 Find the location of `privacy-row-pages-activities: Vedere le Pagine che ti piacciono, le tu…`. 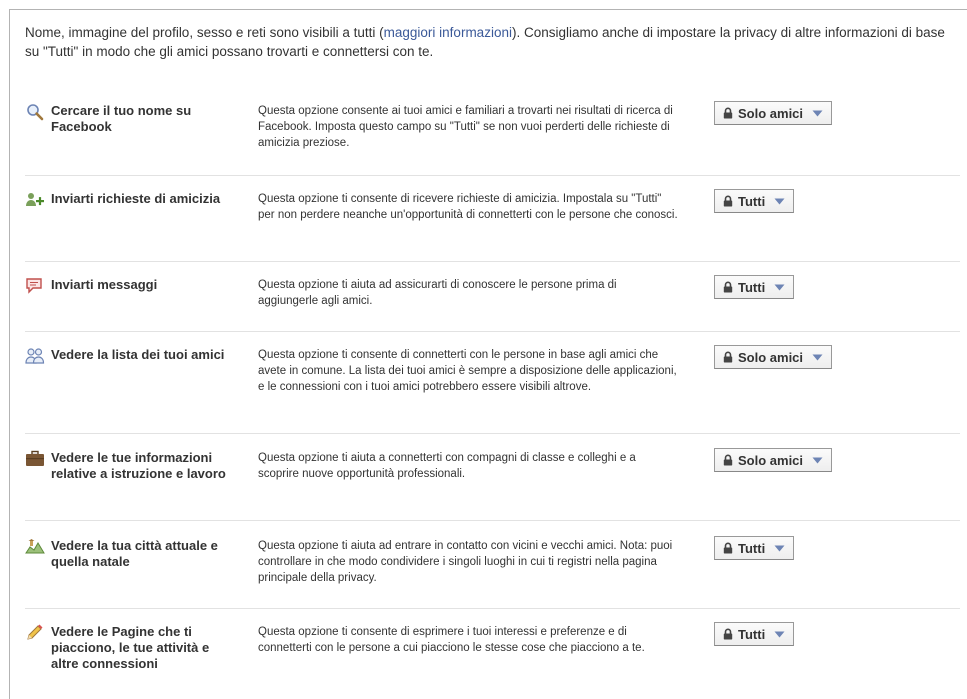

privacy-row-pages-activities: Vedere le Pagine che ti piacciono, le tu… is located at coordinates (492, 653).